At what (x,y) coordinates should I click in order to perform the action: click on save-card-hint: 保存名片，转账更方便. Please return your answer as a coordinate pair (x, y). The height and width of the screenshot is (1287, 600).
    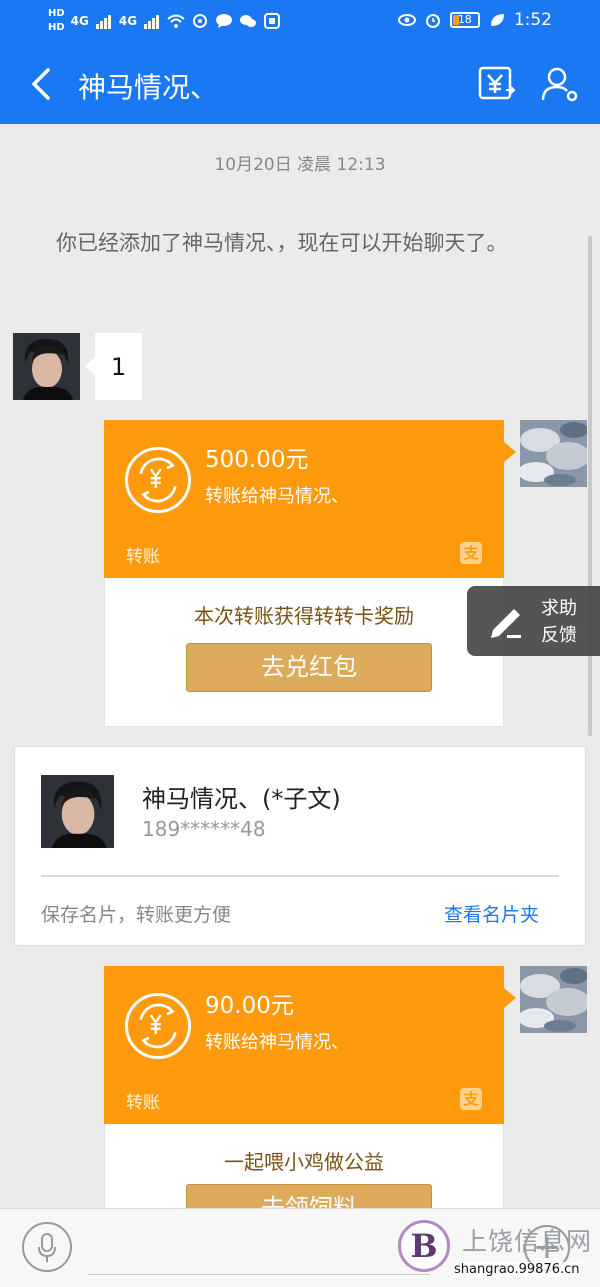
    Looking at the image, I should click on (136, 915).